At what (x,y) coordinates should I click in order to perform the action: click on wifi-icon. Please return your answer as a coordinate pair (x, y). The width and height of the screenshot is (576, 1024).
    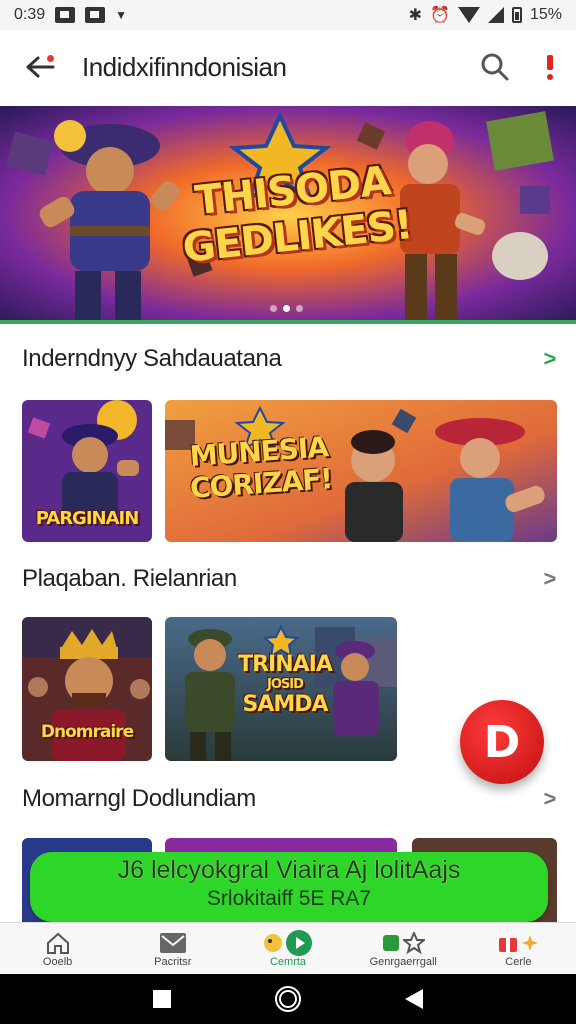
    Looking at the image, I should click on (468, 15).